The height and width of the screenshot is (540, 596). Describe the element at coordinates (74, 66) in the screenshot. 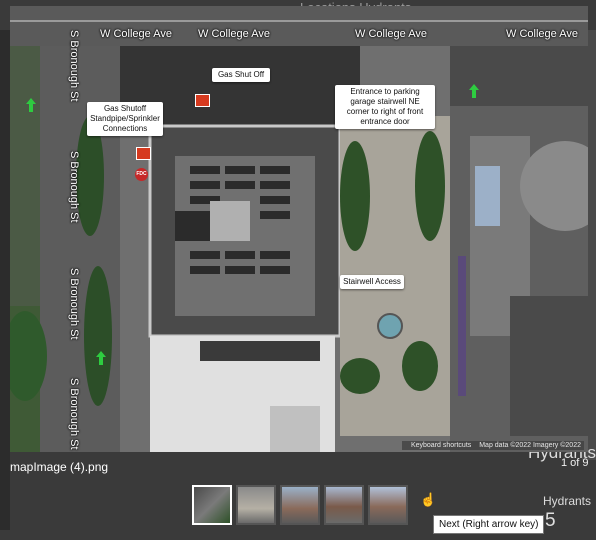

I see `street-label-bronough-1: S Bronough St` at that location.